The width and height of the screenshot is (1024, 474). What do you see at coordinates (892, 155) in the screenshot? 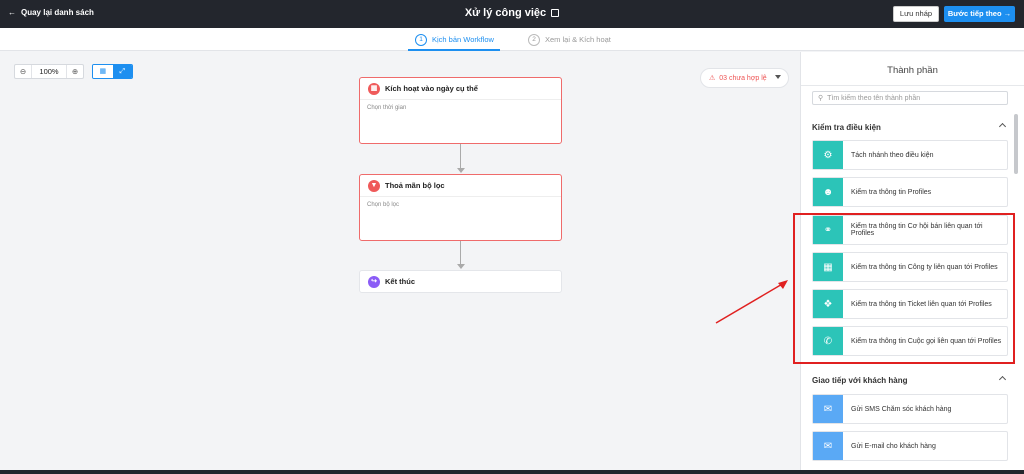
I see `component-label: Tách nhánh theo điều kiện` at bounding box center [892, 155].